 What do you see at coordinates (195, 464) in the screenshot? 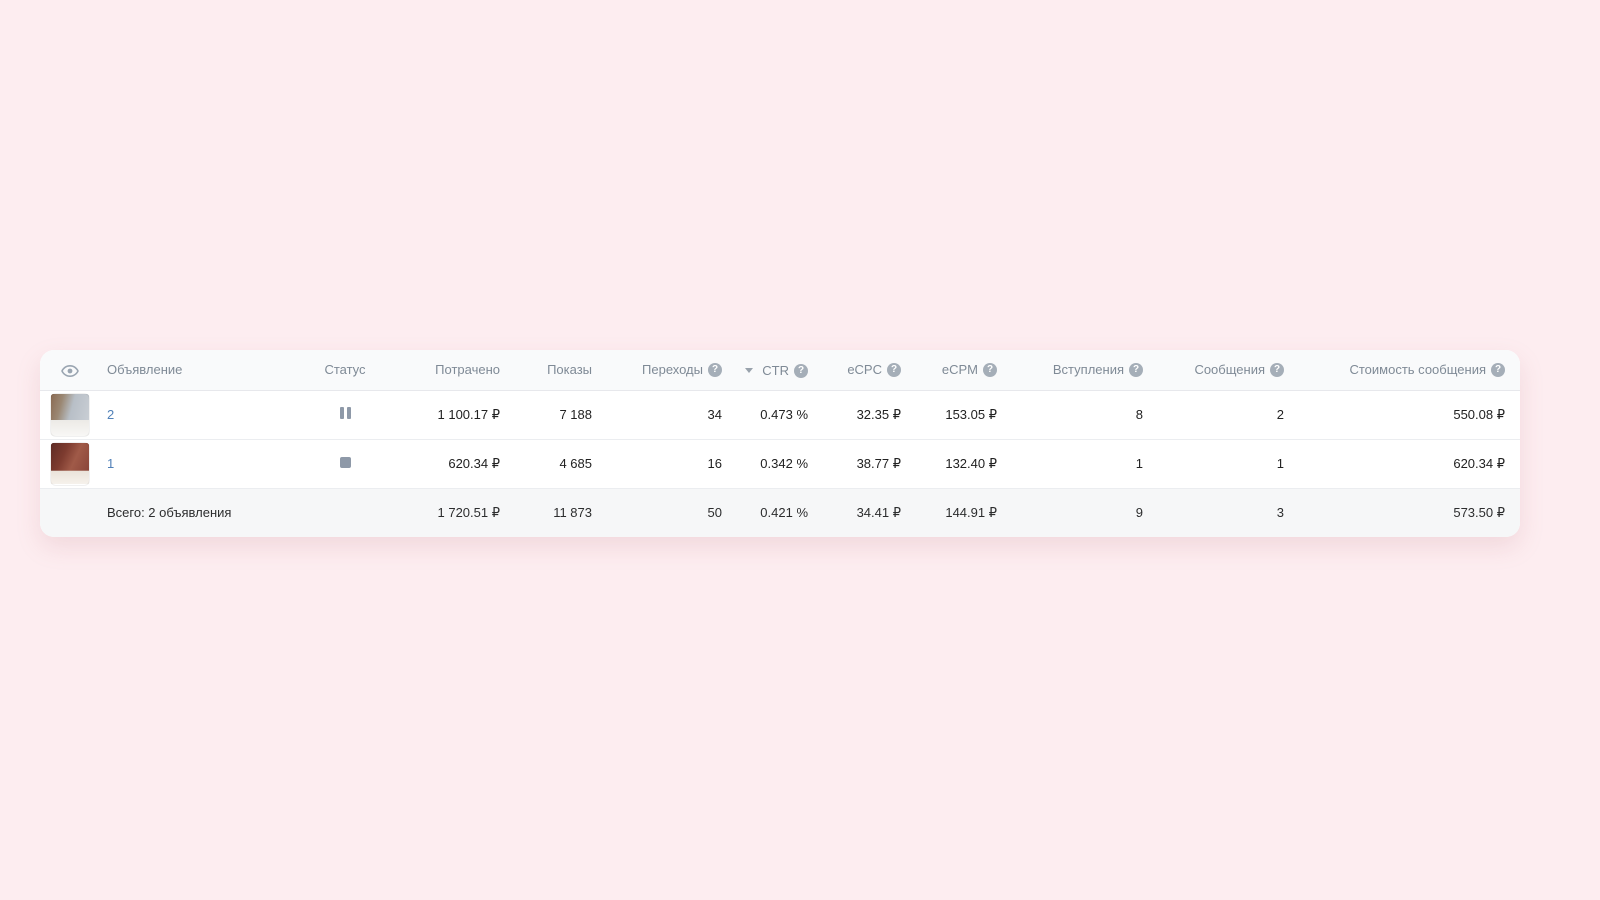
I see `ad-name-cell: 1` at bounding box center [195, 464].